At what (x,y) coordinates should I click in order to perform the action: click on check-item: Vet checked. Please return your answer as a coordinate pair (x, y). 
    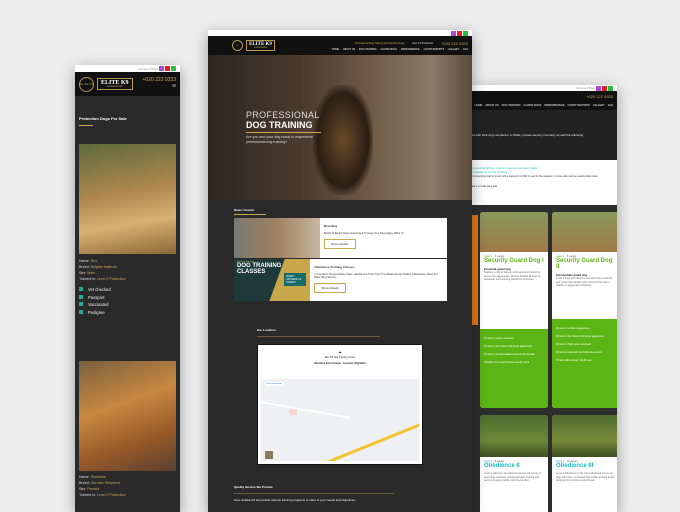
    Looking at the image, I should click on (127, 290).